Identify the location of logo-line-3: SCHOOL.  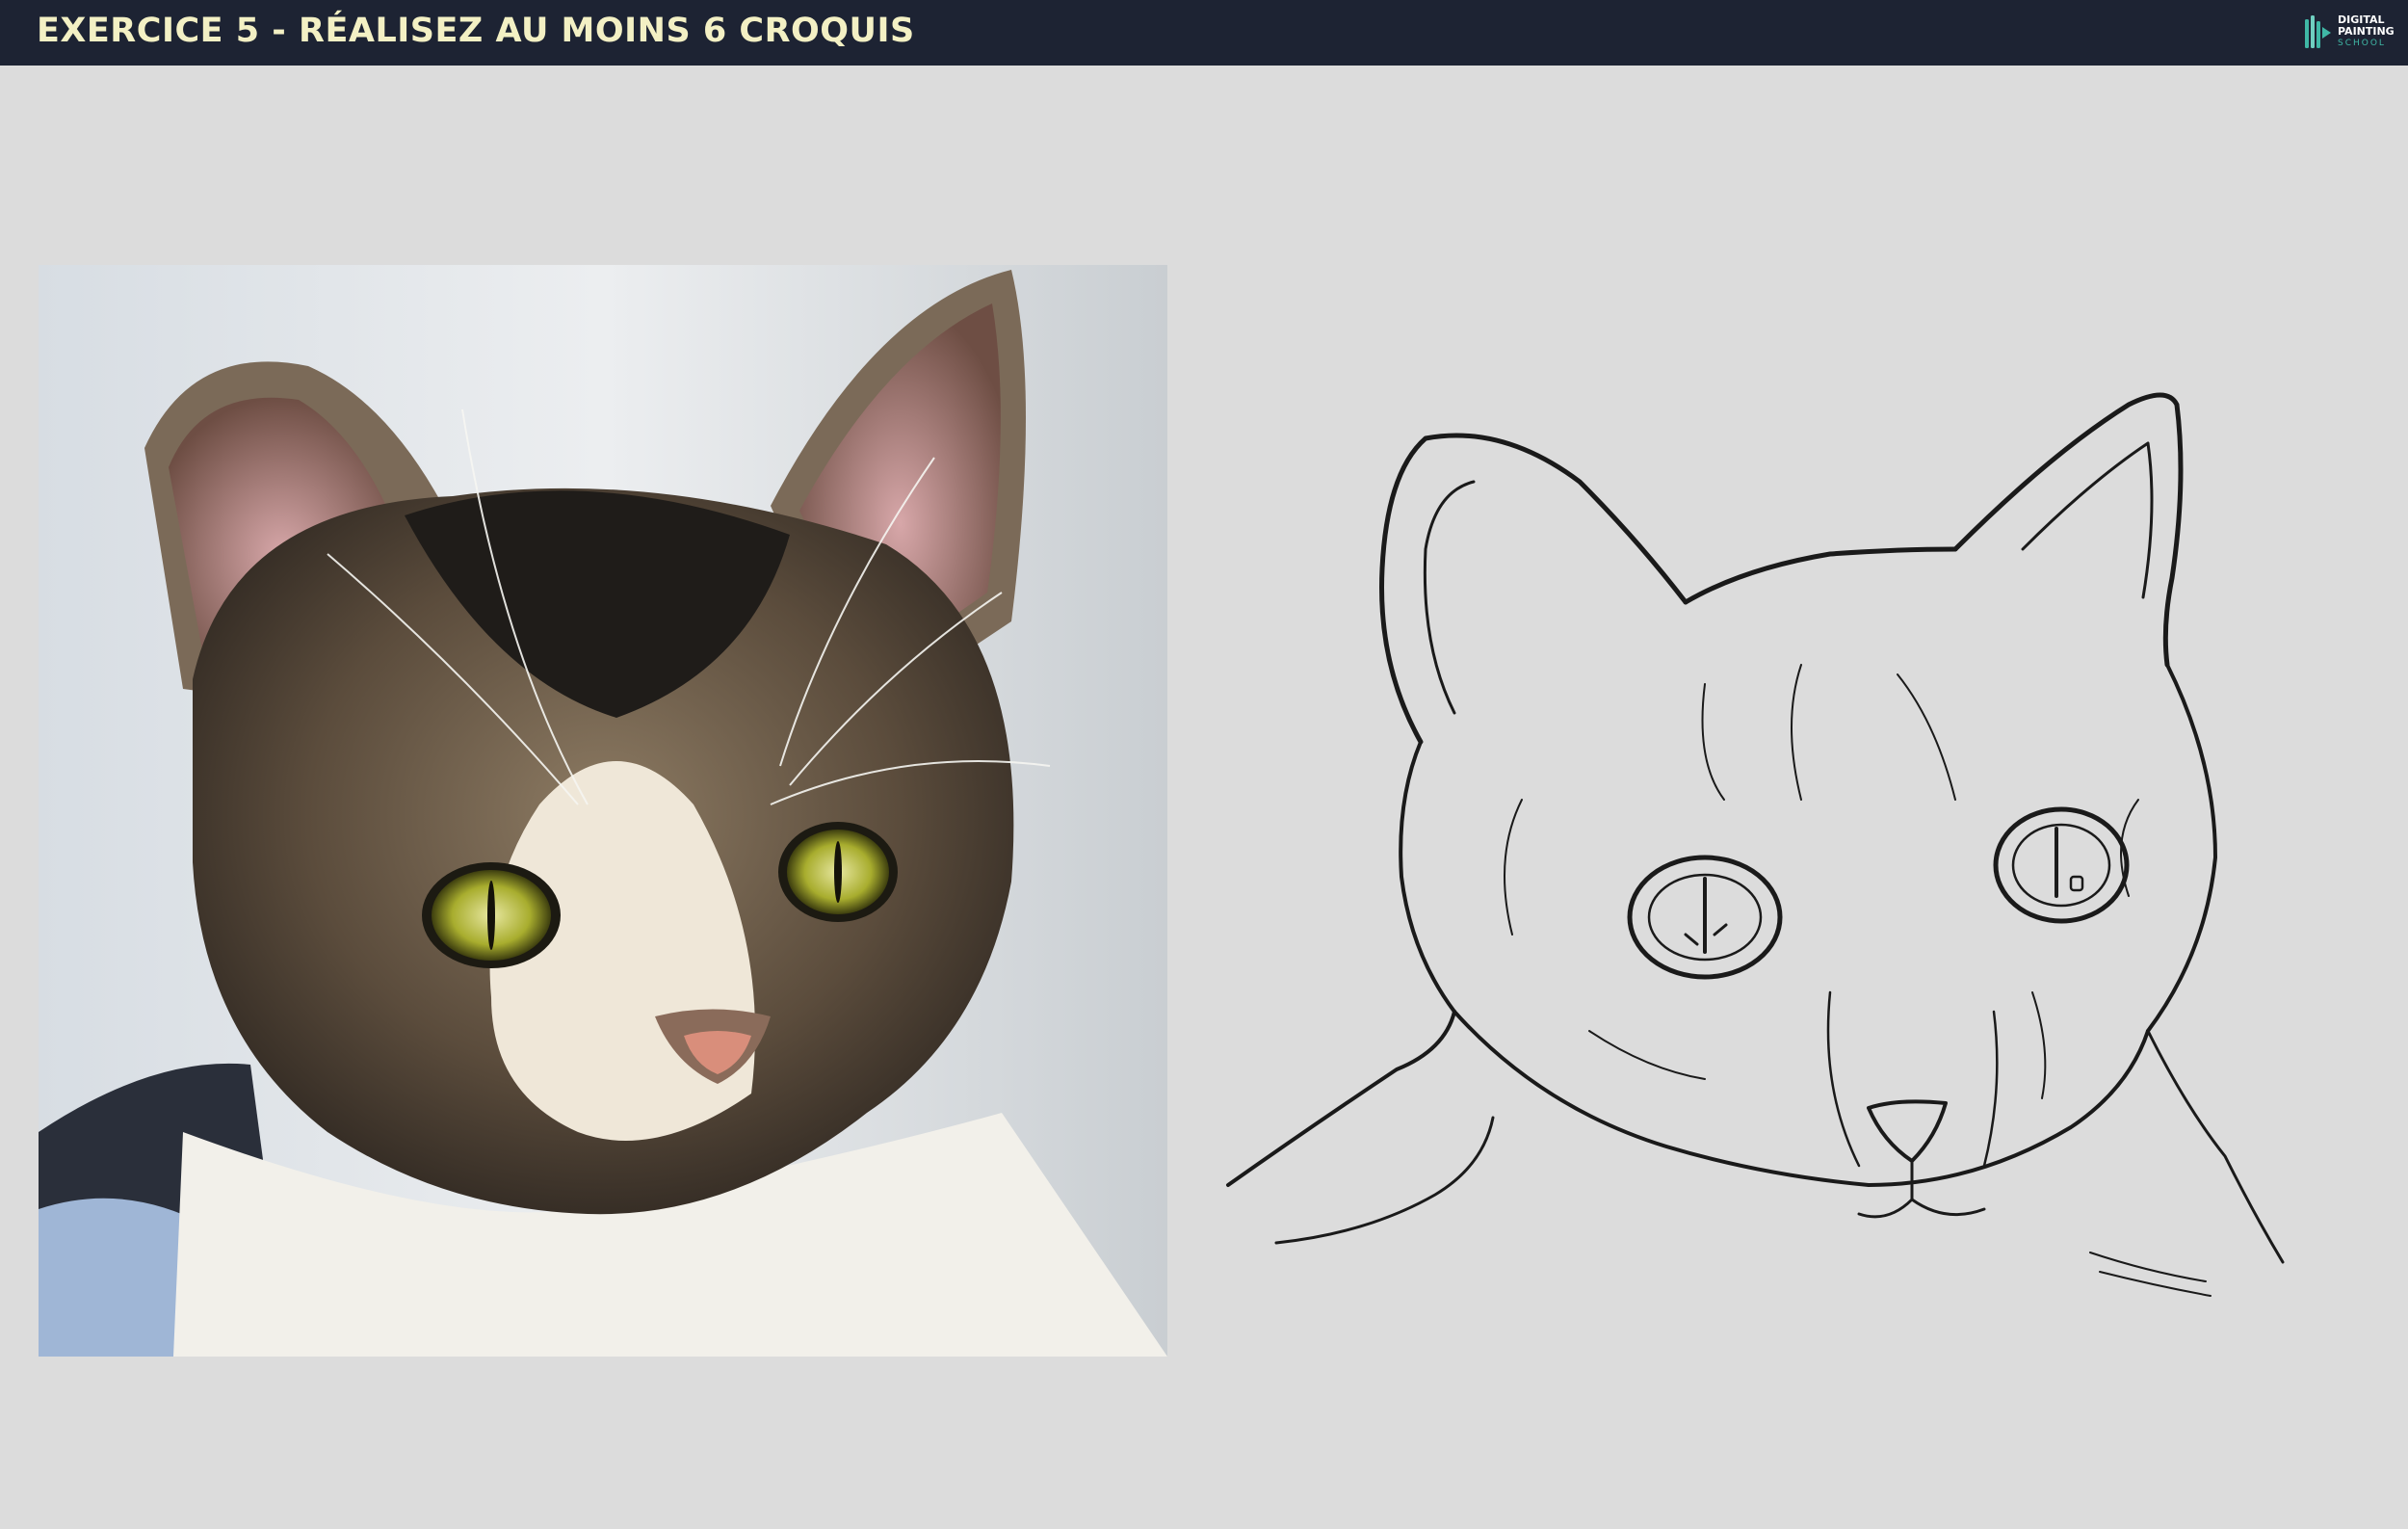
(2362, 43).